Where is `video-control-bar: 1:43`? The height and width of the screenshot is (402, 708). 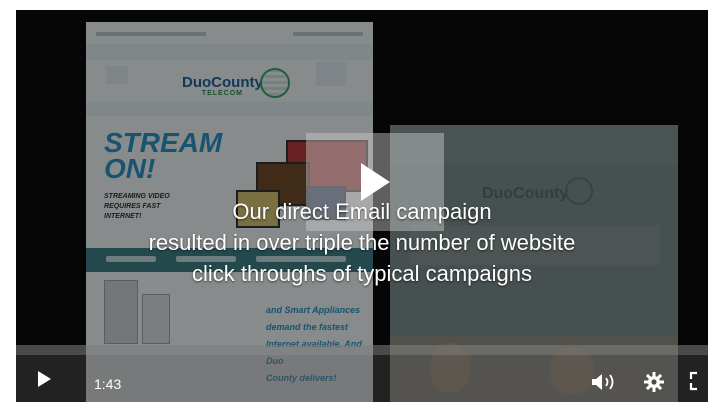 video-control-bar: 1:43 is located at coordinates (362, 373).